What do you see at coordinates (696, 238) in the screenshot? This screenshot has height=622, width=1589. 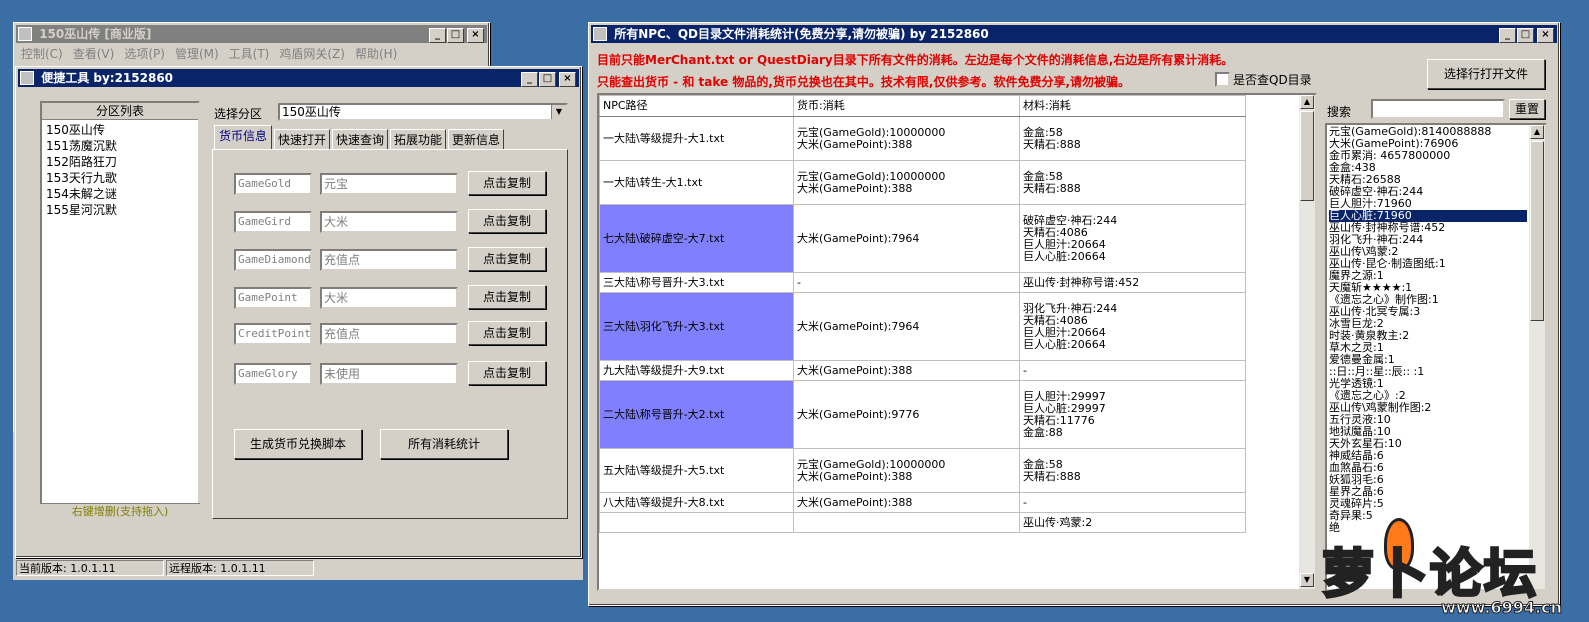 I see `cell-path: 七大陆\破碎虚空-大7.txt` at bounding box center [696, 238].